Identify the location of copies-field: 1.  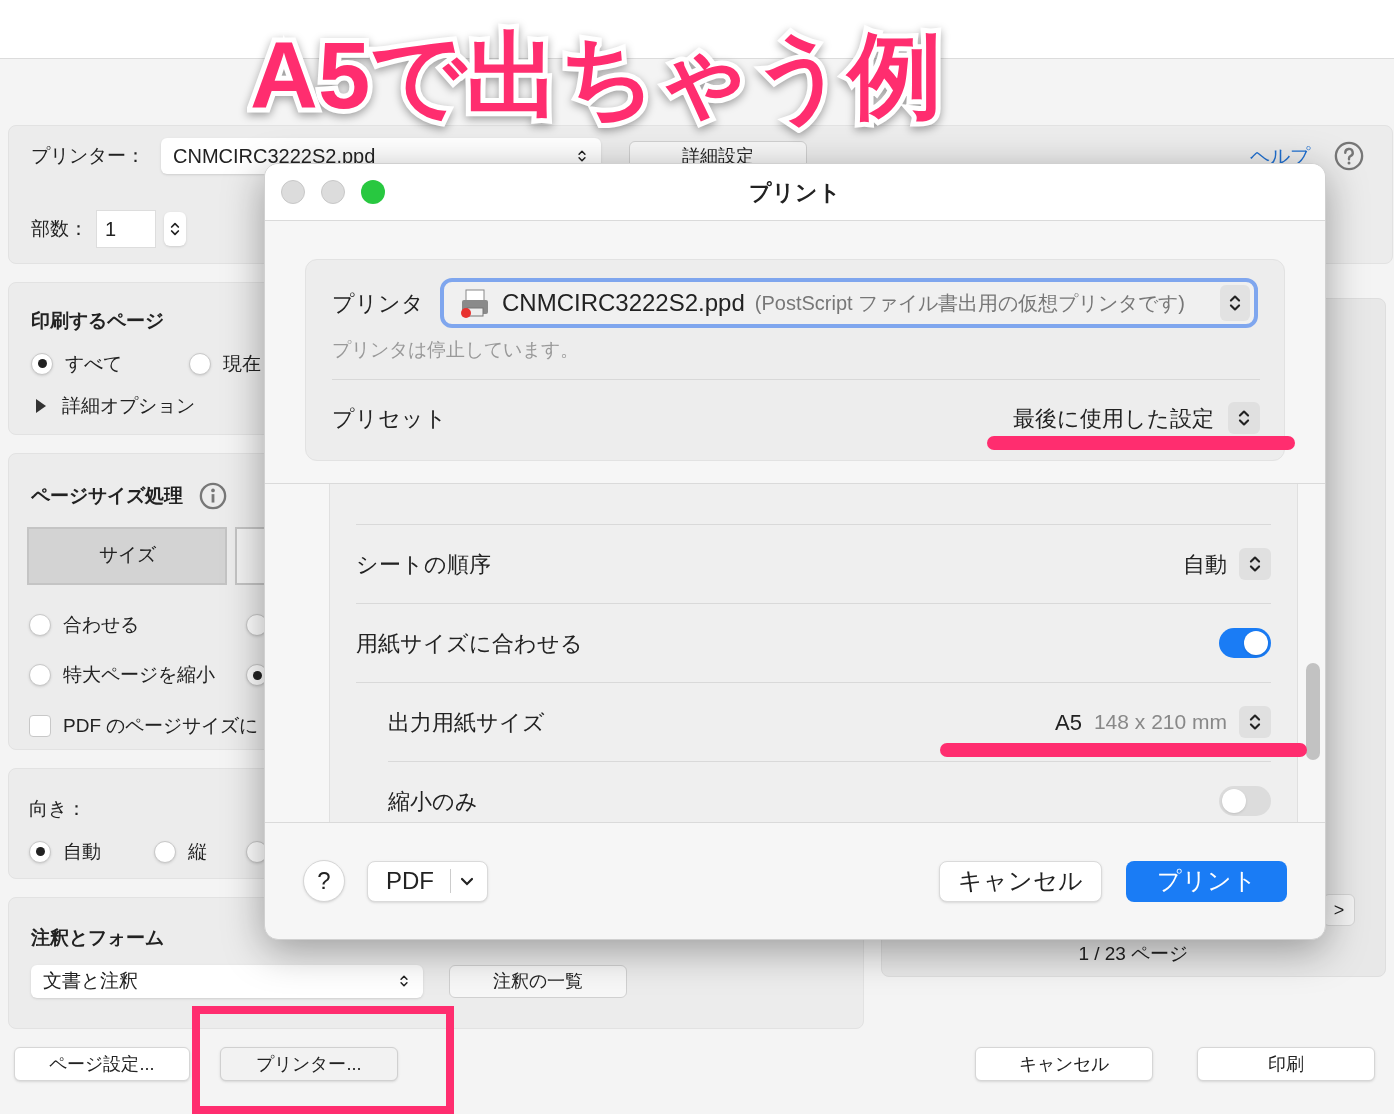
(126, 229).